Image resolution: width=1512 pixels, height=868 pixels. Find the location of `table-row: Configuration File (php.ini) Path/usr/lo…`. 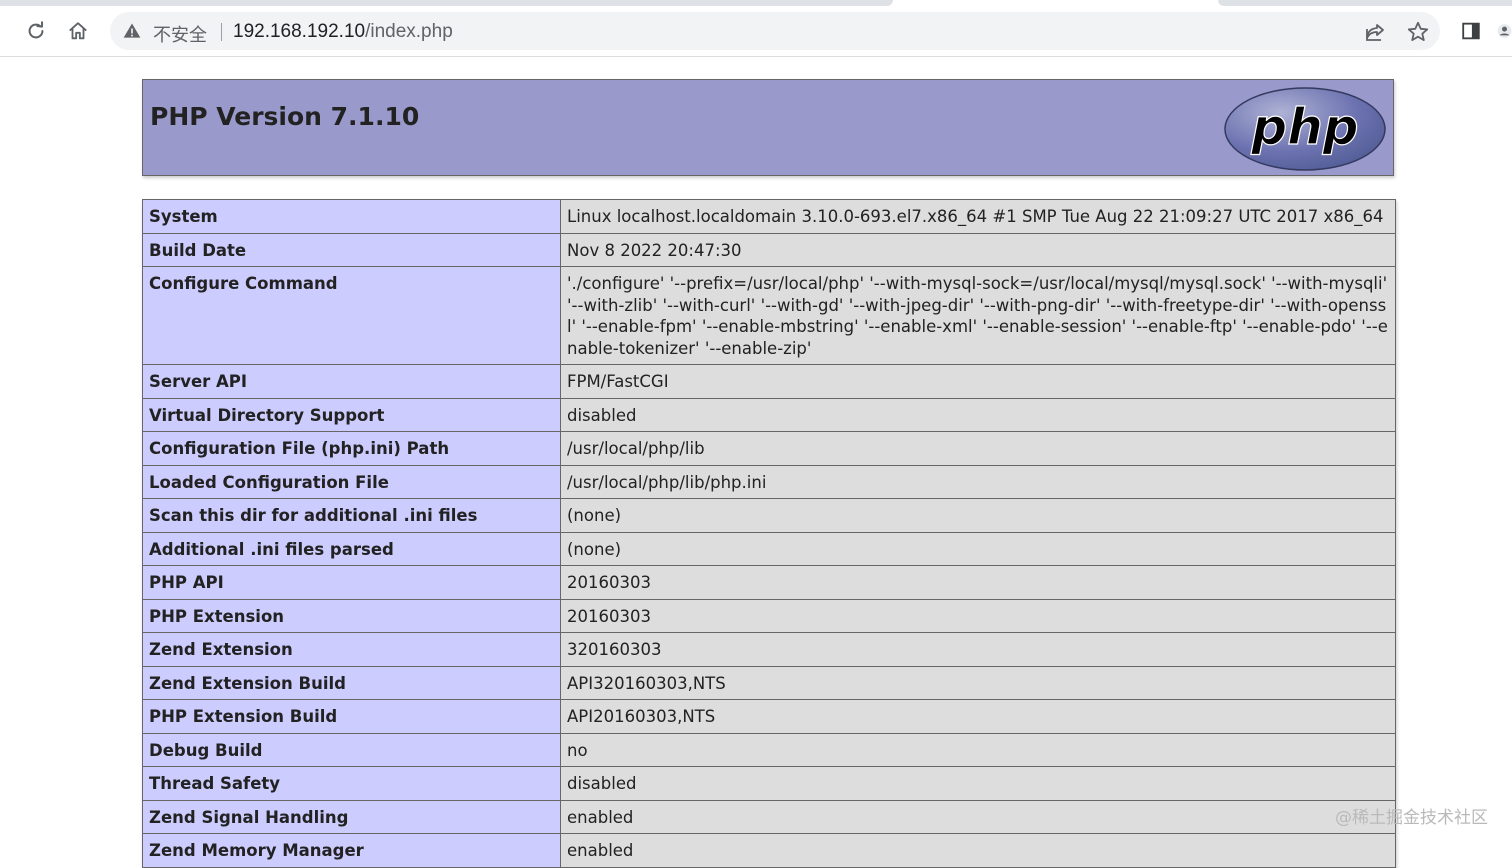

table-row: Configuration File (php.ini) Path/usr/lo… is located at coordinates (769, 448).